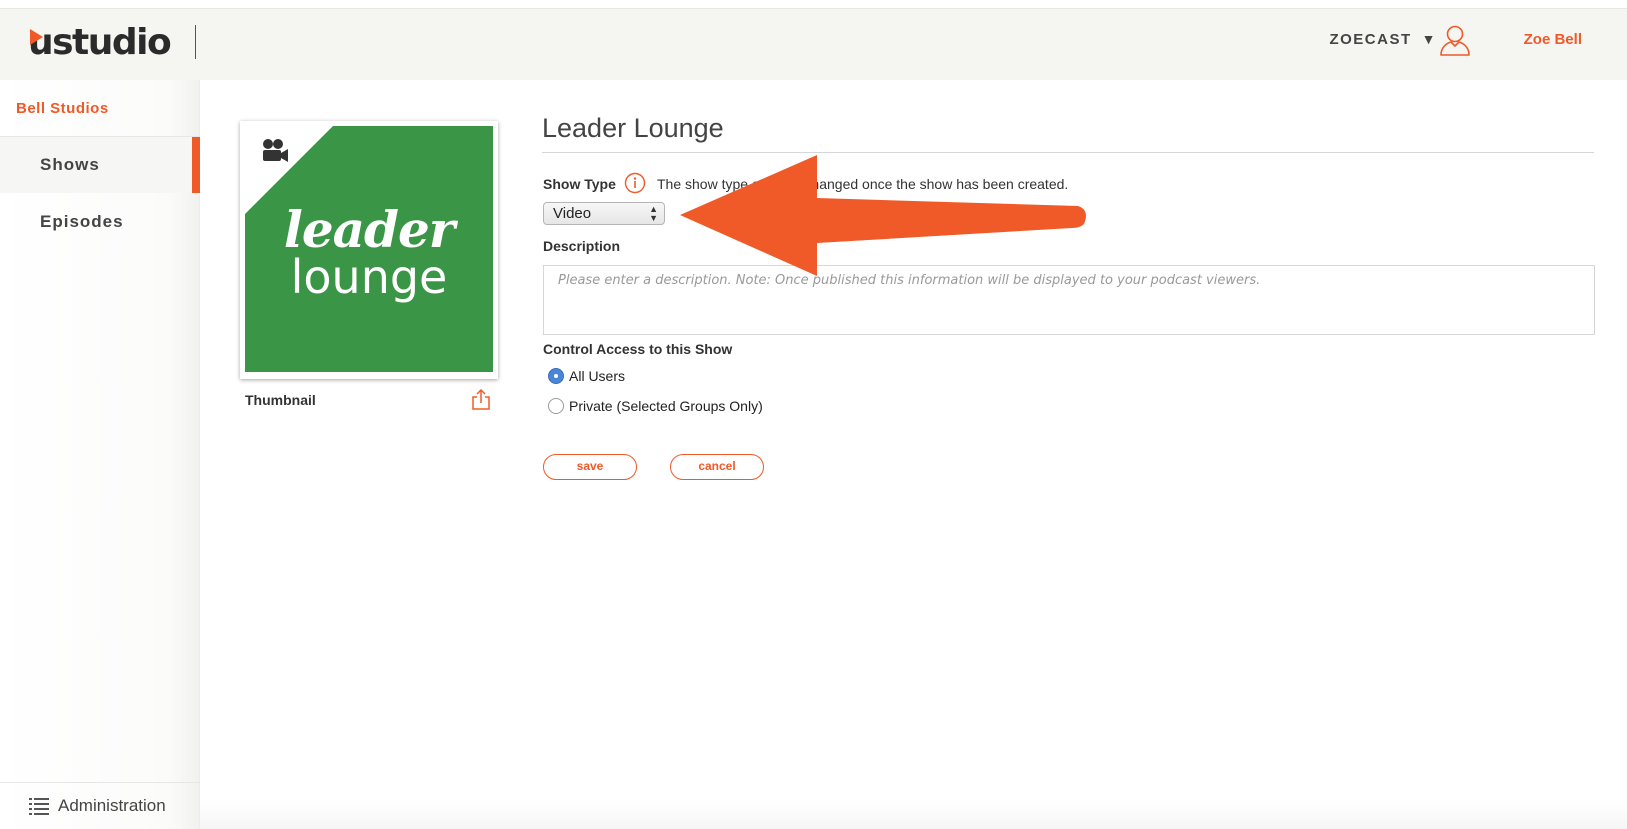 The height and width of the screenshot is (829, 1627). What do you see at coordinates (1553, 39) in the screenshot?
I see `user-name-link: Zoe Bell` at bounding box center [1553, 39].